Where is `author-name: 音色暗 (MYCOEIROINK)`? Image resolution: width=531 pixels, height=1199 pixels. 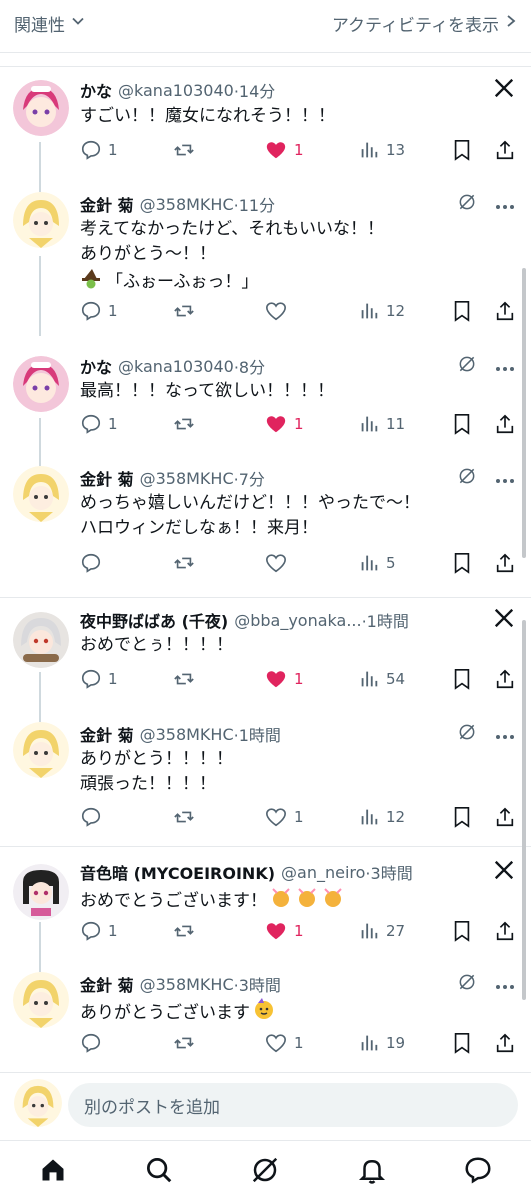 author-name: 音色暗 (MYCOEIROINK) is located at coordinates (177, 872).